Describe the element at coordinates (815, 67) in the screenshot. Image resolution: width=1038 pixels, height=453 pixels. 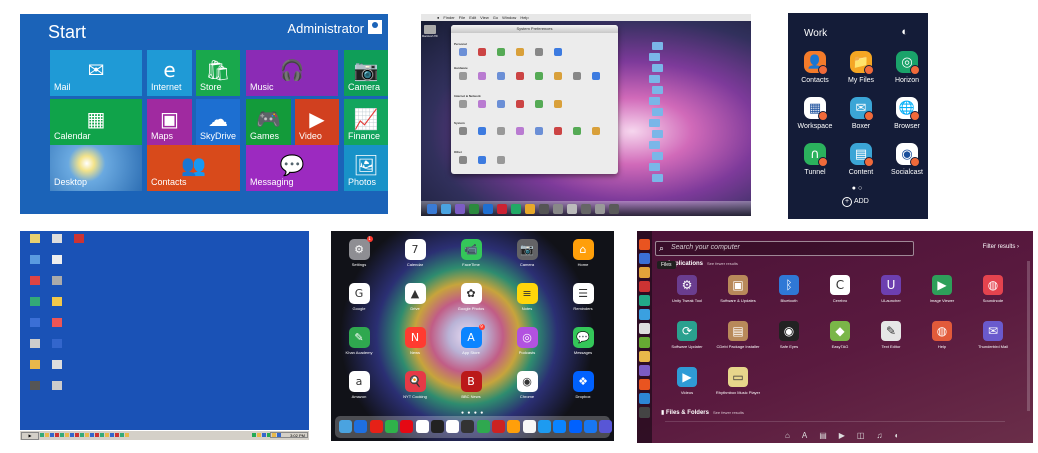
I see `app-contacts: 👤 Contacts` at that location.